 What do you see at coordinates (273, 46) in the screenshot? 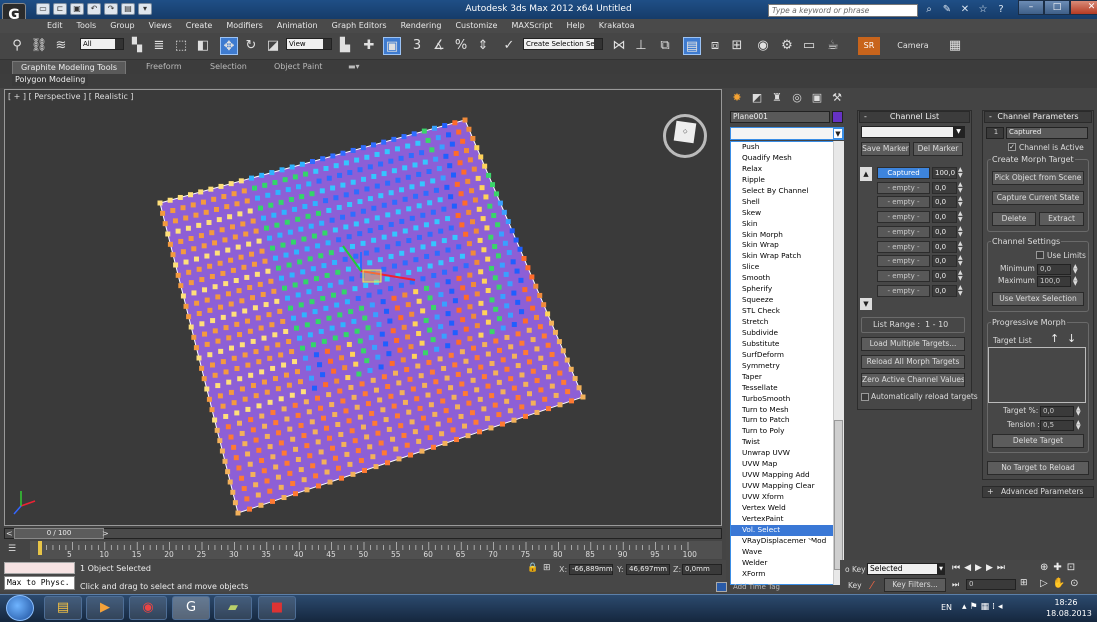
I see `select-and-scale-icon: ◪` at bounding box center [273, 46].